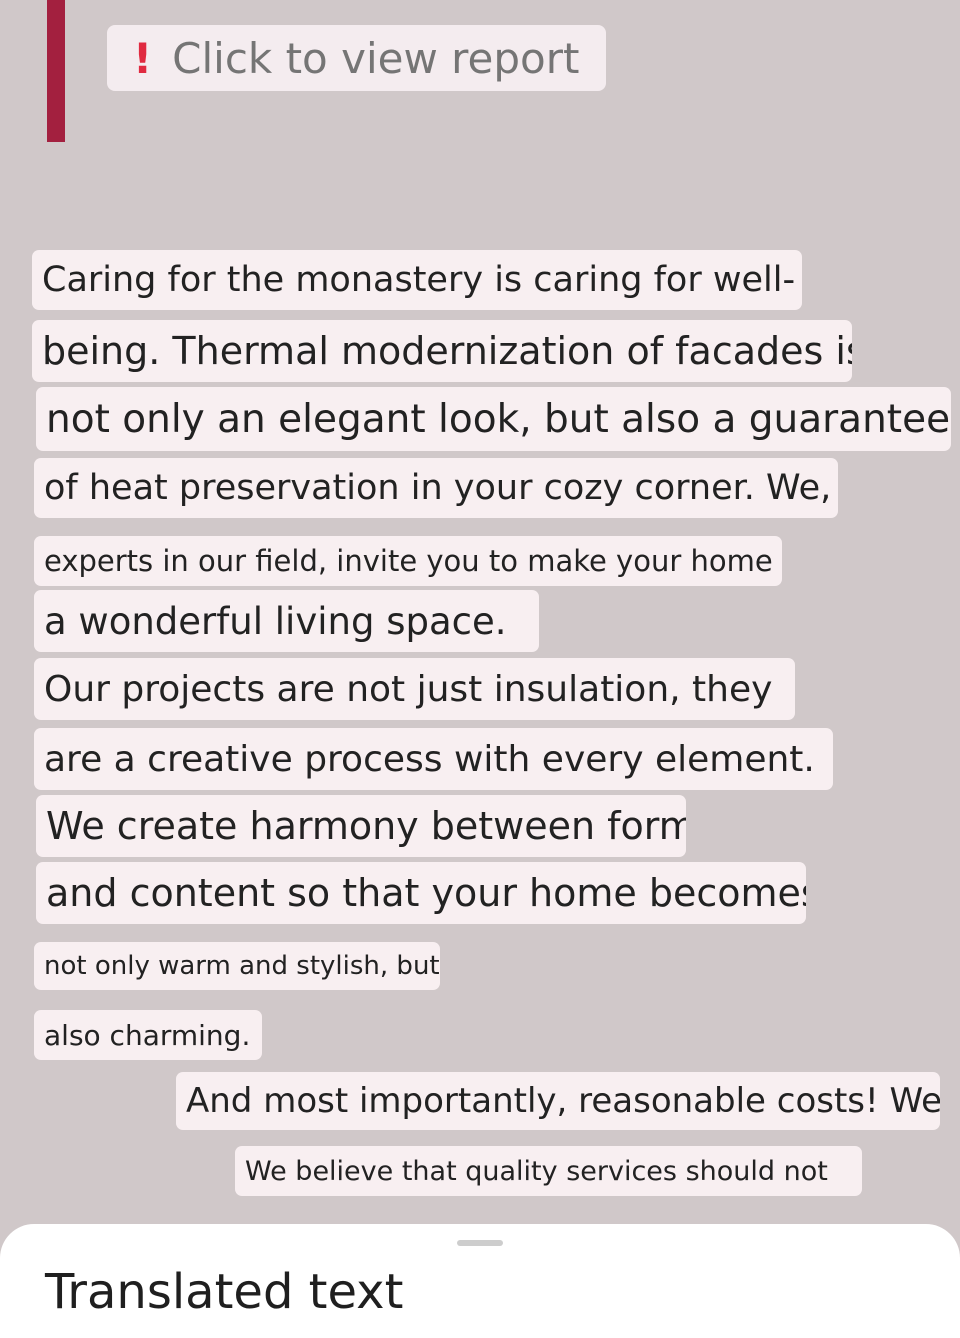 Image resolution: width=960 pixels, height=1338 pixels. I want to click on view-report-button: ! Click to view report, so click(356, 58).